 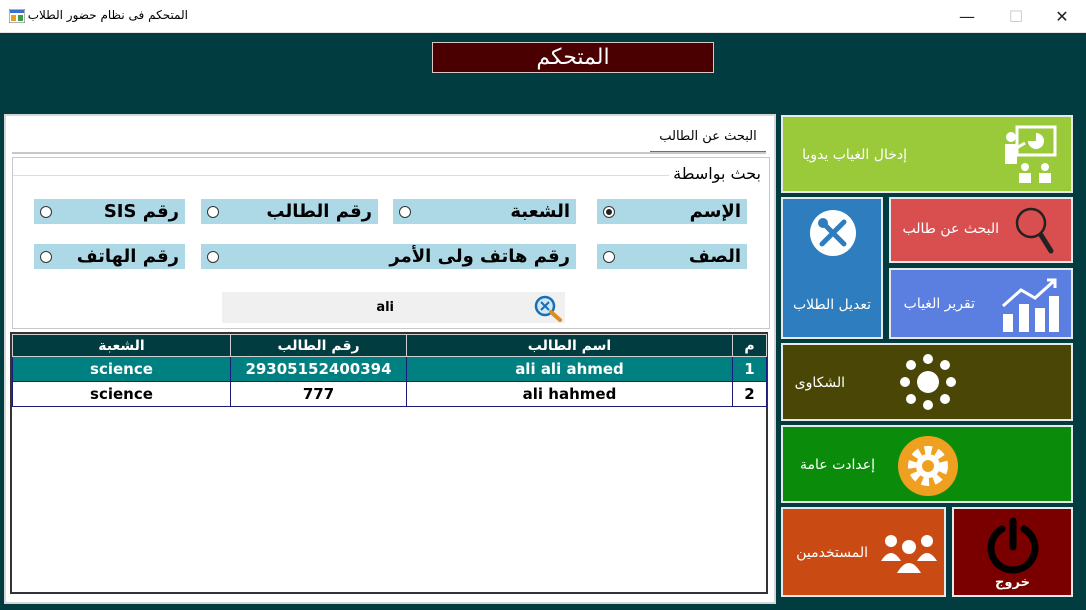 What do you see at coordinates (749, 394) in the screenshot?
I see `cell-index: 2` at bounding box center [749, 394].